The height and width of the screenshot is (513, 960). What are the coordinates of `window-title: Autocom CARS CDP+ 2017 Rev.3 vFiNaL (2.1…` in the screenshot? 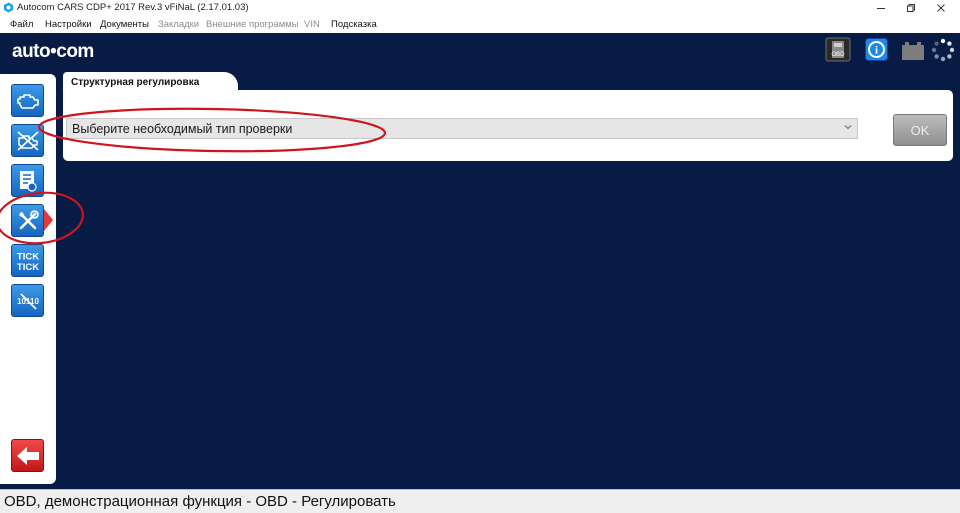 It's located at (133, 7).